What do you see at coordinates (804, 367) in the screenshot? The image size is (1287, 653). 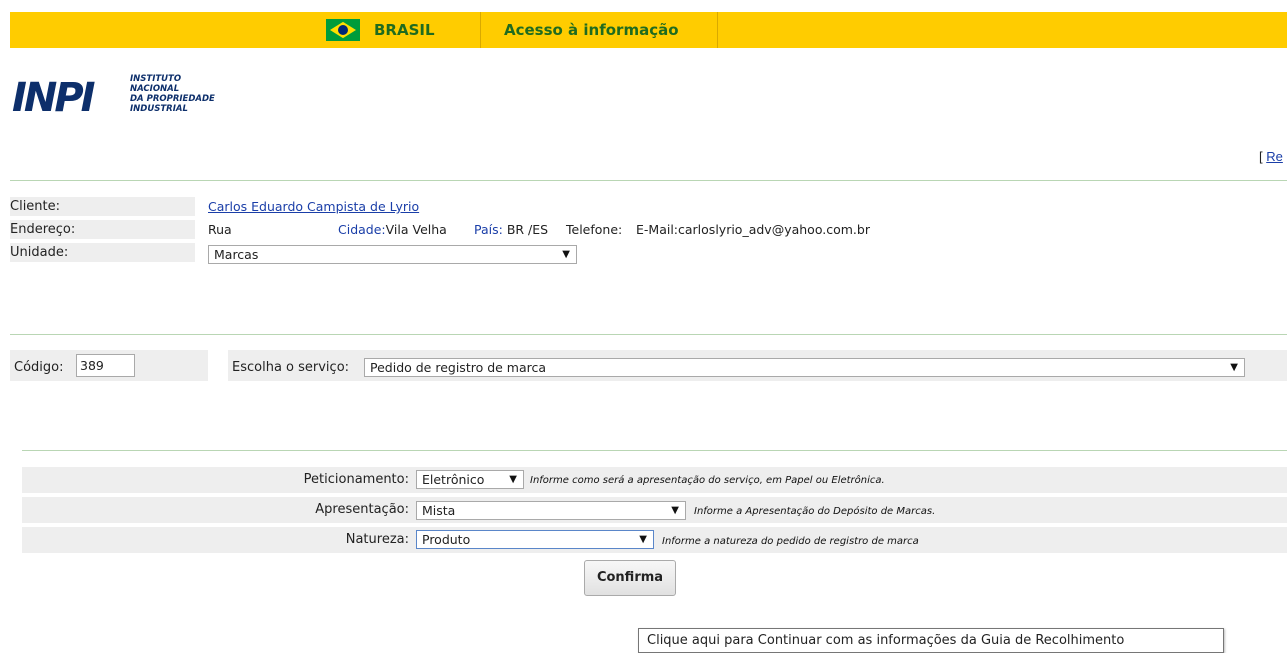 I see `servico-select: Pedido de registro de marca ▼` at bounding box center [804, 367].